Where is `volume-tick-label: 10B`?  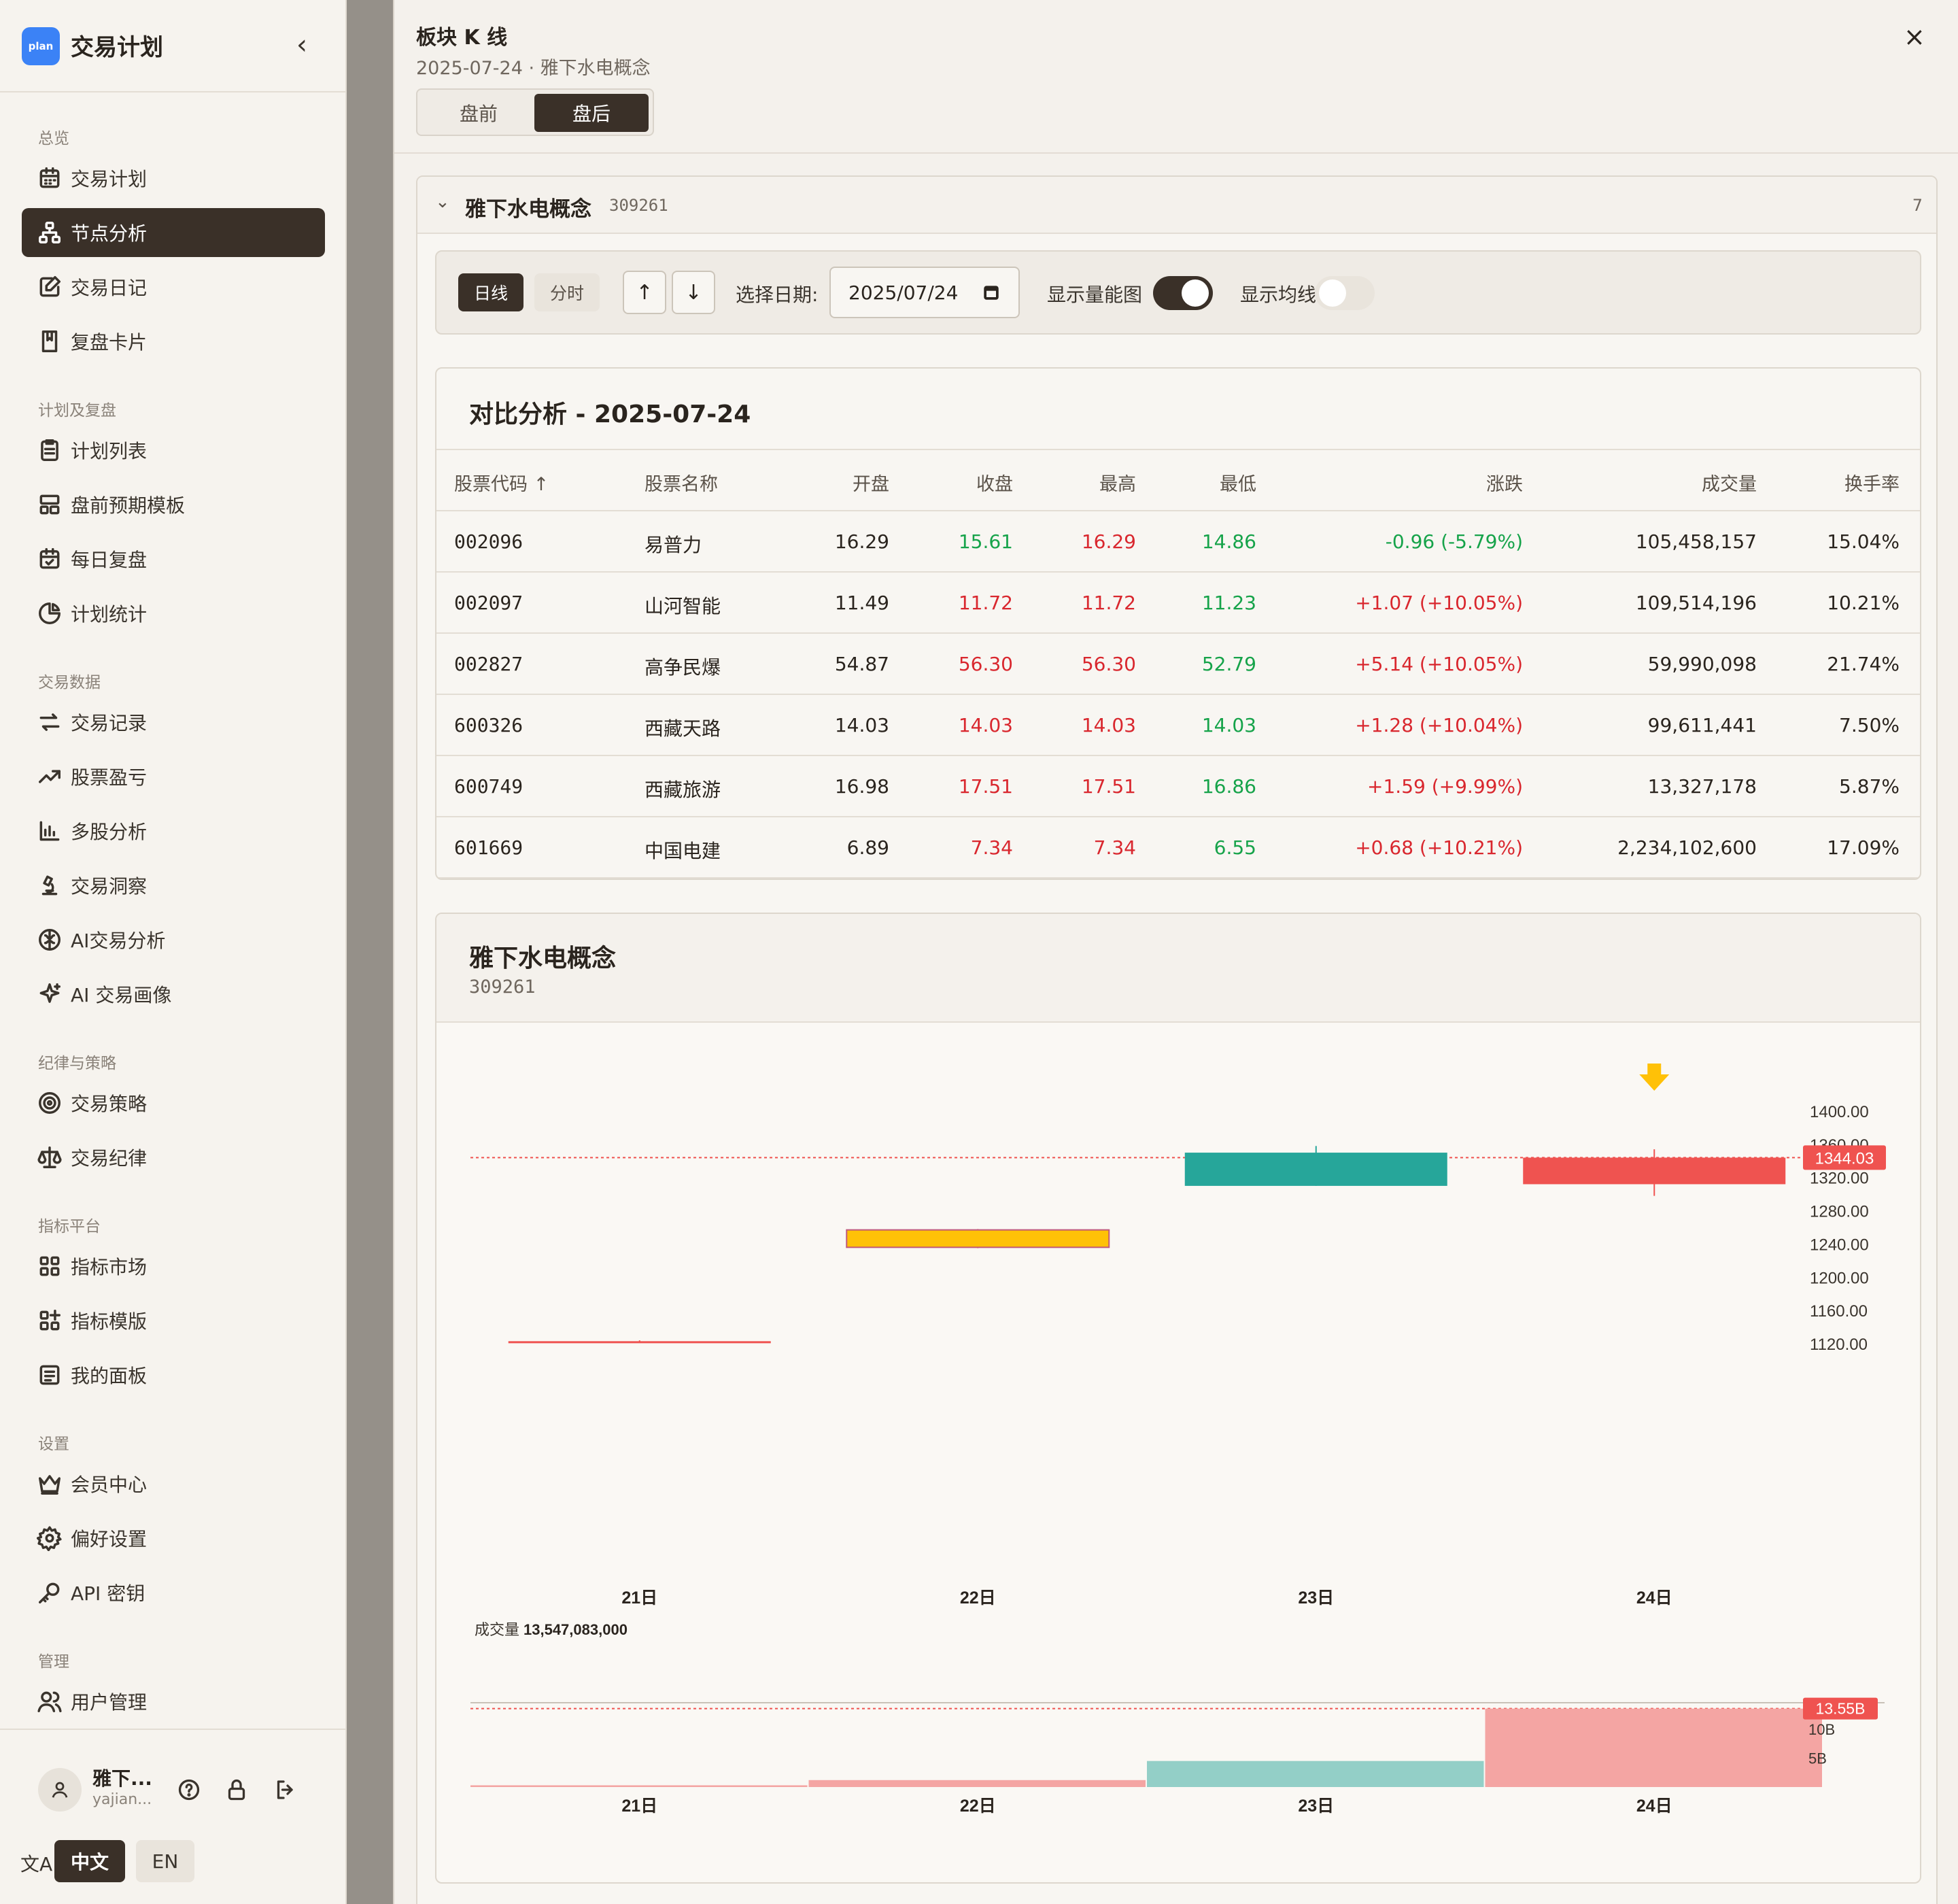
volume-tick-label: 10B is located at coordinates (1821, 1730).